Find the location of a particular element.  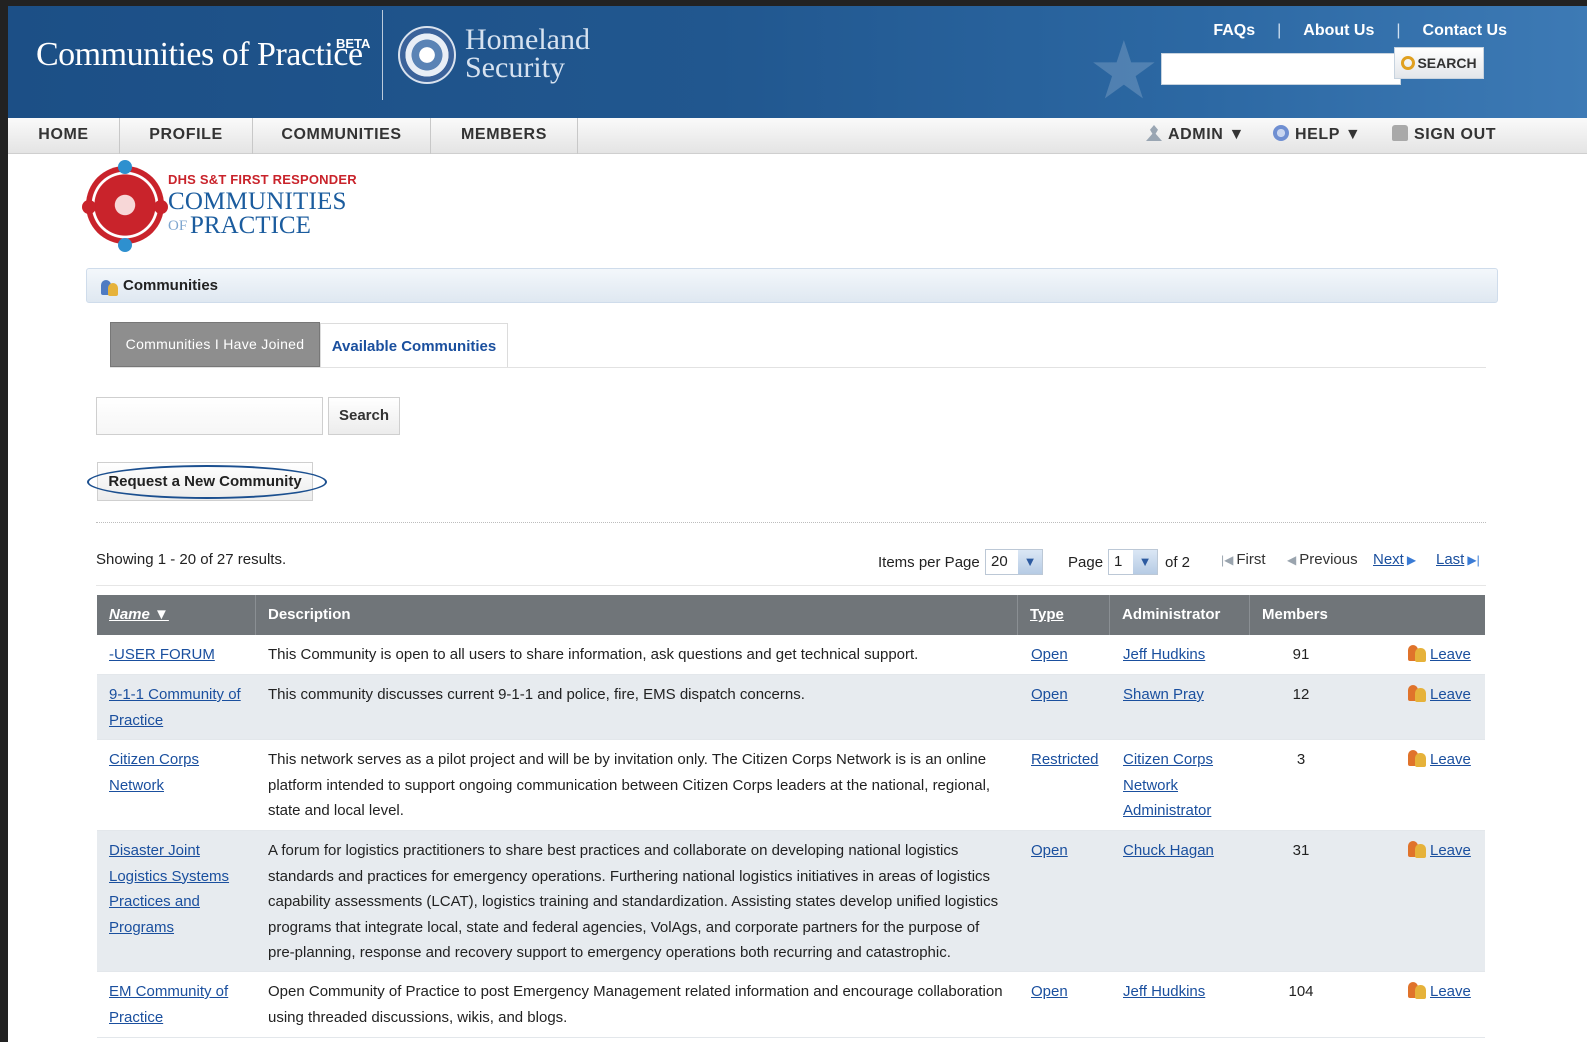

page-label: Page is located at coordinates (1086, 562).